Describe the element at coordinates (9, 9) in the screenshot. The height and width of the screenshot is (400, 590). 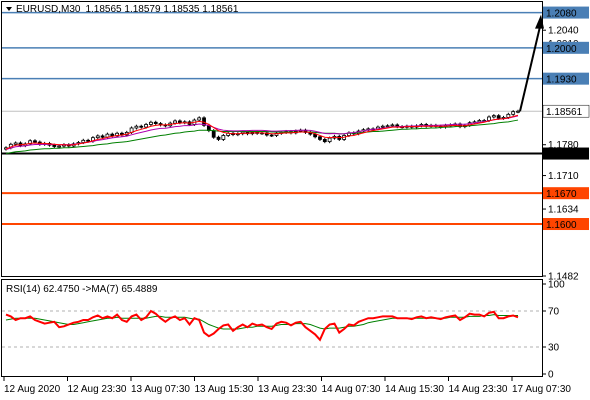
I see `collapse-triangle-icon` at that location.